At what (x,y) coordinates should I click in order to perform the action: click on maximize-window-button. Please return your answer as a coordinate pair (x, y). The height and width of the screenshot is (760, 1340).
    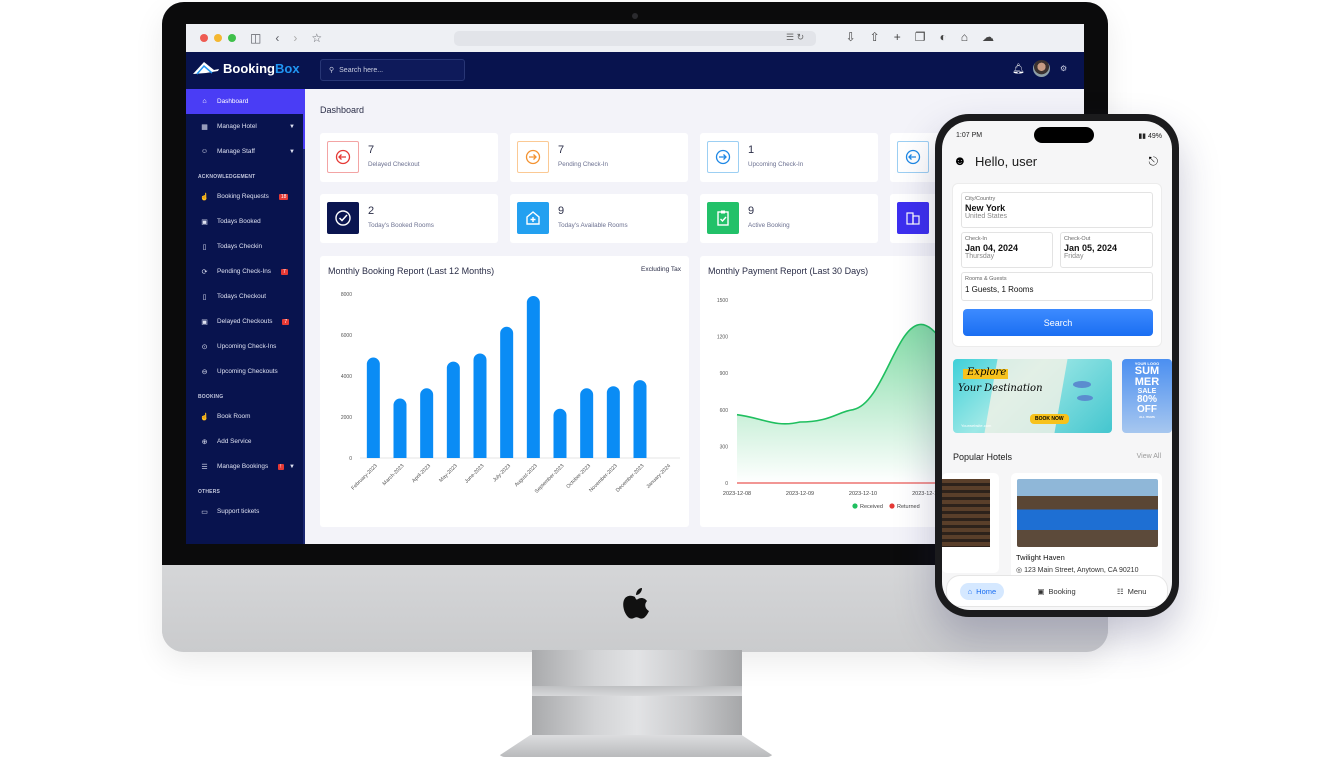
    Looking at the image, I should click on (232, 38).